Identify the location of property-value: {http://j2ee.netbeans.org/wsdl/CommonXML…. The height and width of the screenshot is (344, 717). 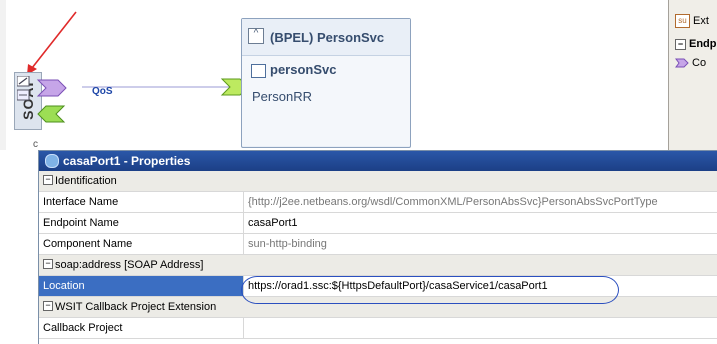
(453, 202).